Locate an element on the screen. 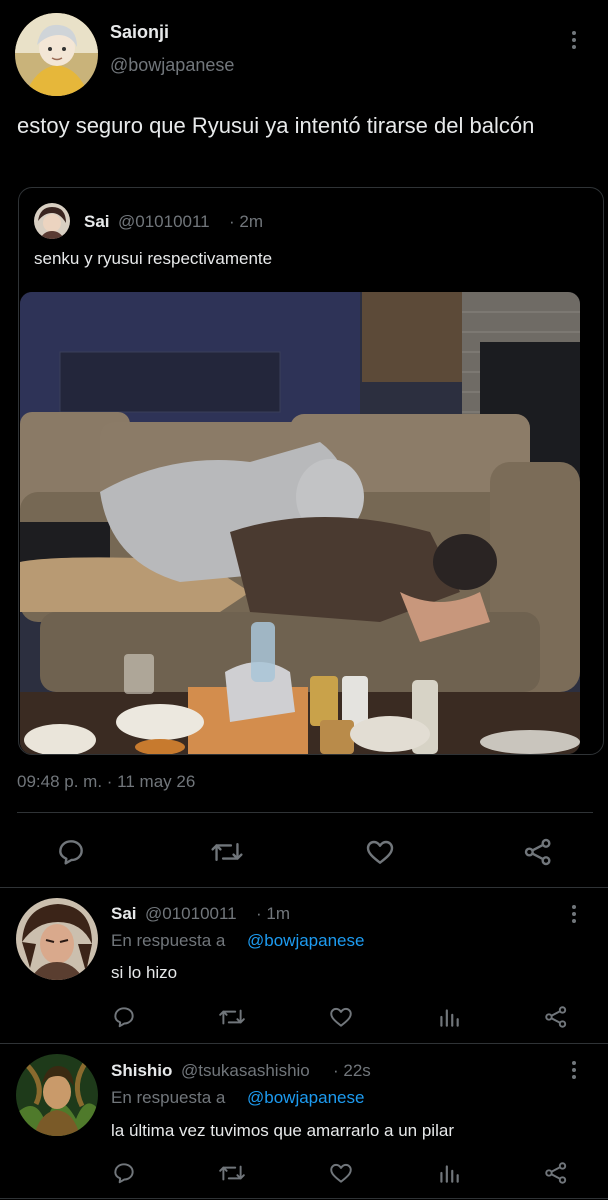 Image resolution: width=608 pixels, height=1200 pixels. quoted-text: senku y ryusui respectivamente is located at coordinates (153, 258).